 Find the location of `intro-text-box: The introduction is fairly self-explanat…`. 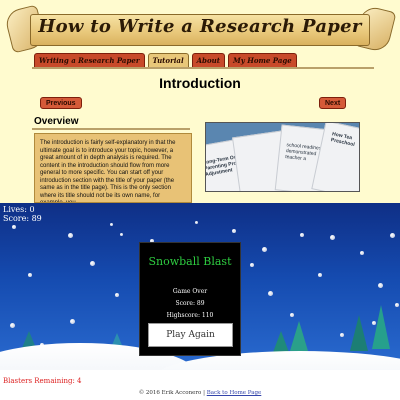

intro-text-box: The introduction is fairly self-explanat… is located at coordinates (113, 168).